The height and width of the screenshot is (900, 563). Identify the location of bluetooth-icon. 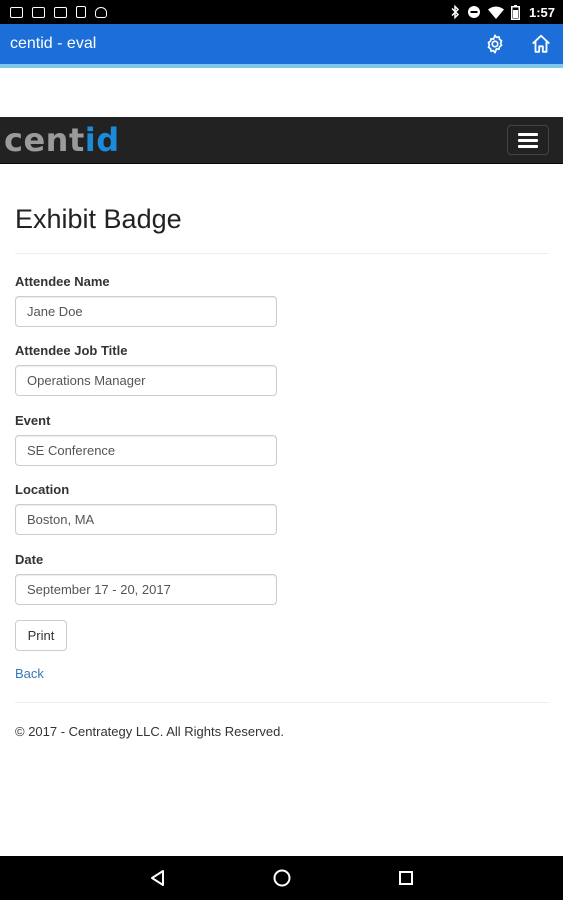
(455, 12).